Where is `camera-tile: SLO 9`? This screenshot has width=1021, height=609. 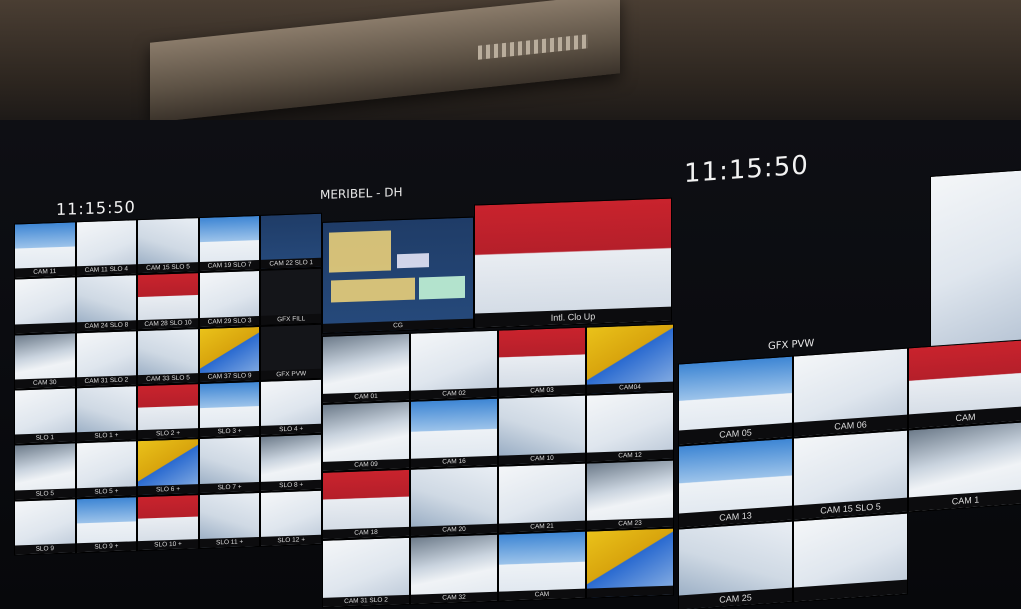
camera-tile: SLO 9 is located at coordinates (45, 527).